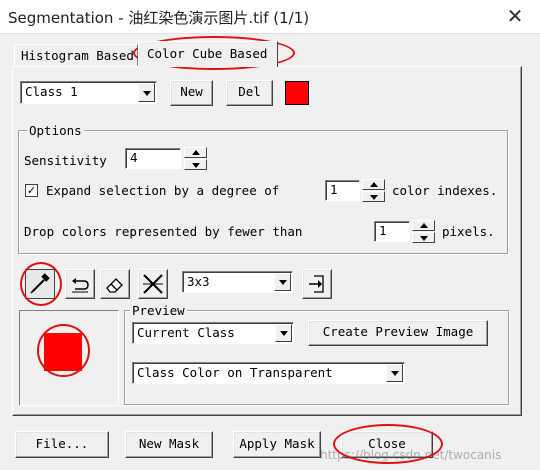  I want to click on preview-label: Preview, so click(158, 310).